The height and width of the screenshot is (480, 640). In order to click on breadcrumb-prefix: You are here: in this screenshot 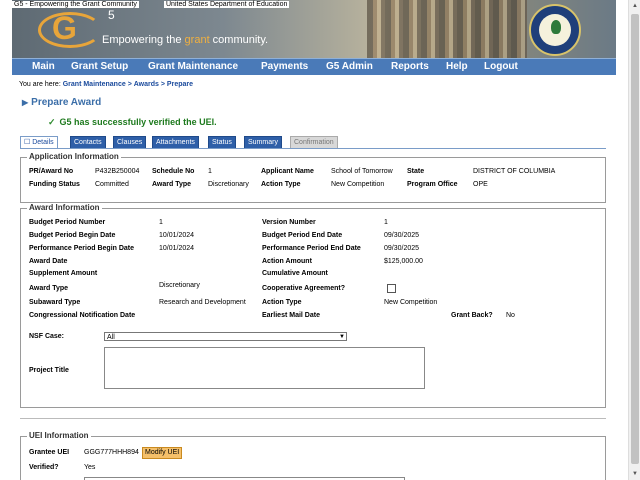, I will do `click(40, 84)`.